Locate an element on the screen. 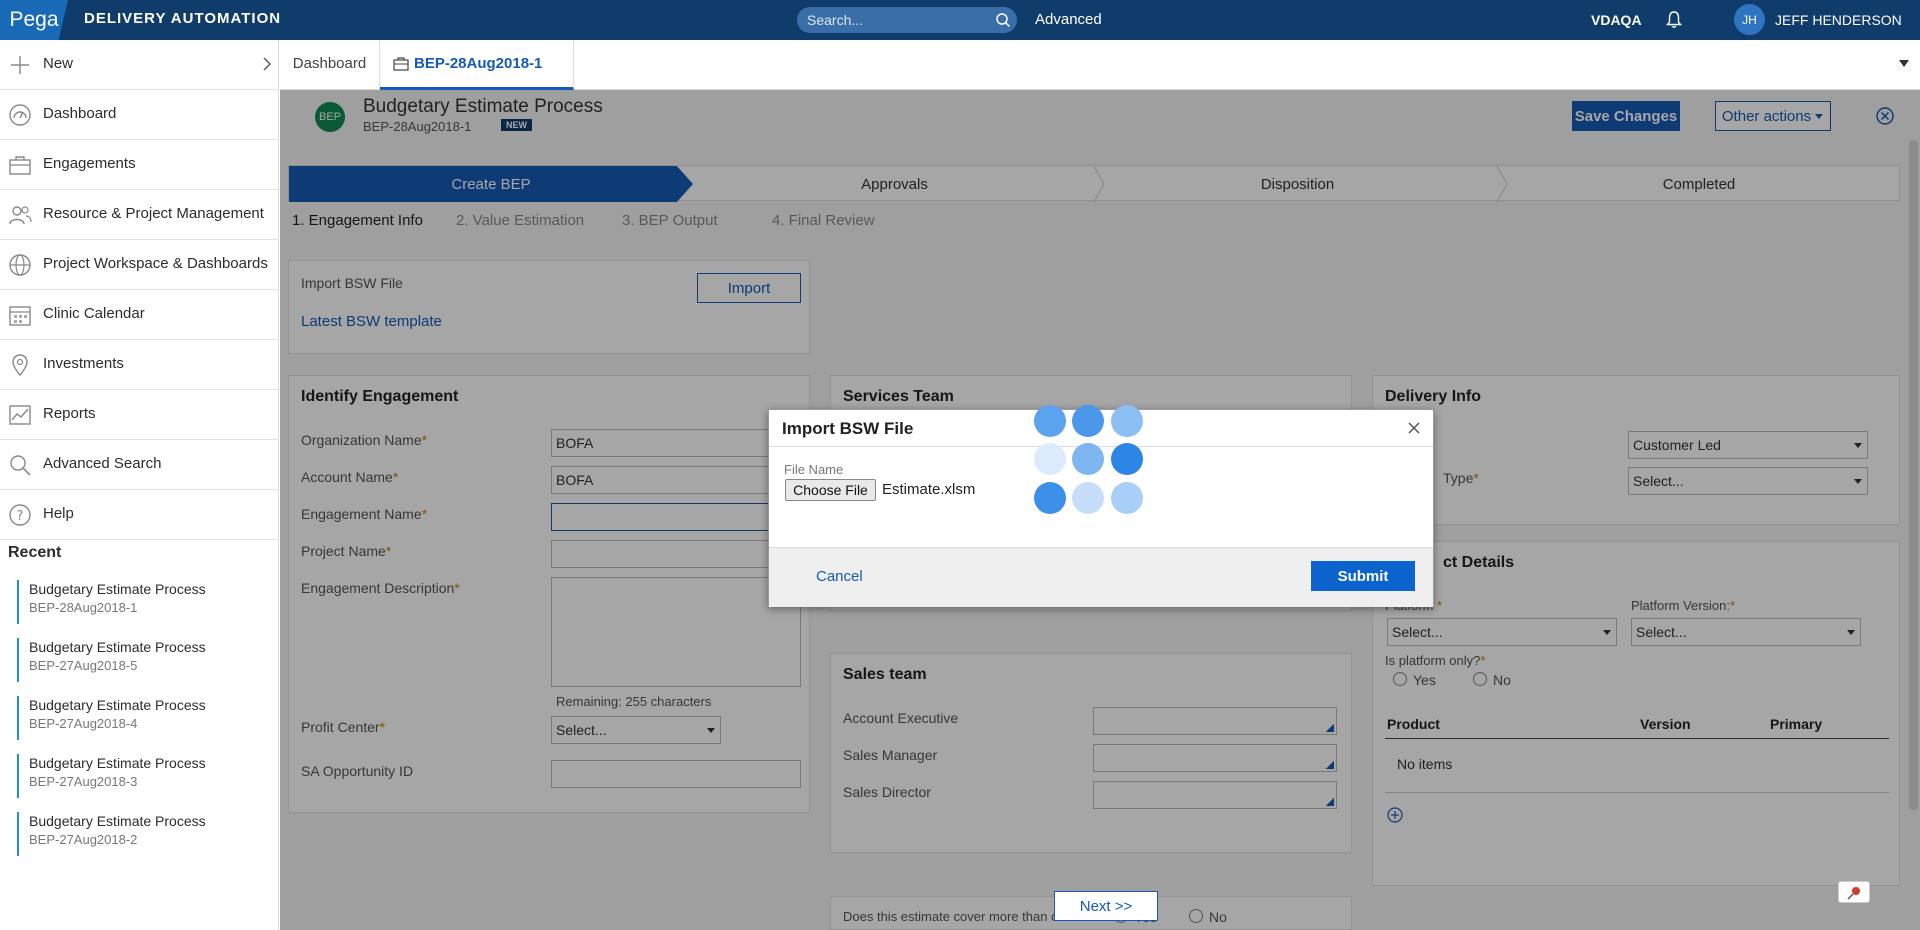 The image size is (1920, 930). pushpin-glyph is located at coordinates (1853, 893).